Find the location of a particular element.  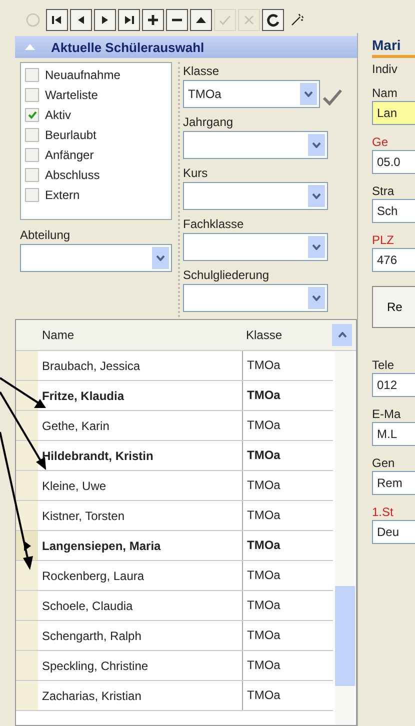

field-label: Gen is located at coordinates (384, 463).